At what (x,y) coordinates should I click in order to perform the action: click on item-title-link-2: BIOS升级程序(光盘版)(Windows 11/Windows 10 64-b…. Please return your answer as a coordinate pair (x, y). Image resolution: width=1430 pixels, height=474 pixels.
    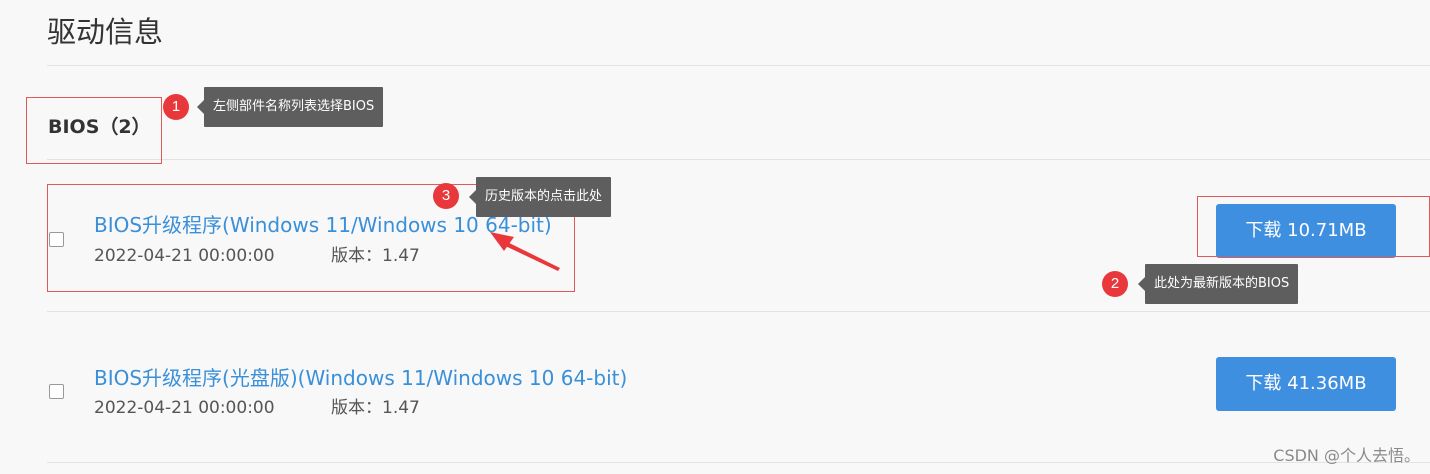
    Looking at the image, I should click on (360, 378).